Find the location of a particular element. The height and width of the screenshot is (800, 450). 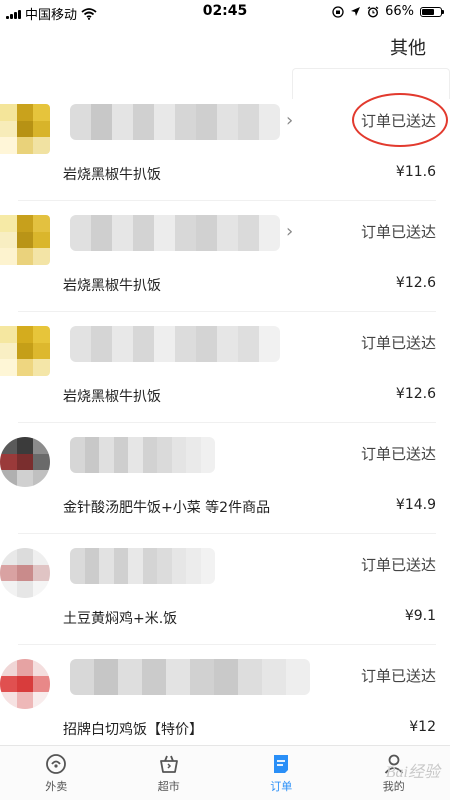

order-card: 订单已送达 招牌白切鸡饭【特价】 ¥12 is located at coordinates (218, 700).